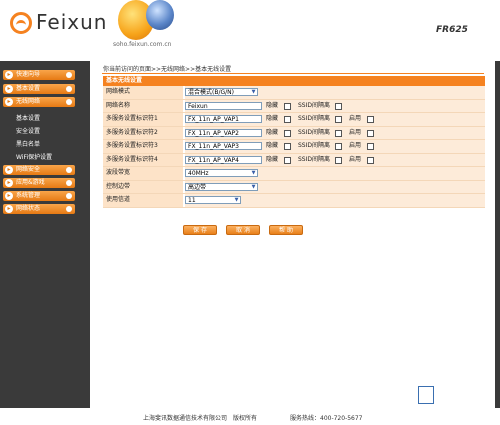 The width and height of the screenshot is (500, 425). Describe the element at coordinates (221, 186) in the screenshot. I see `sideband-select: 高边带 ▼` at that location.